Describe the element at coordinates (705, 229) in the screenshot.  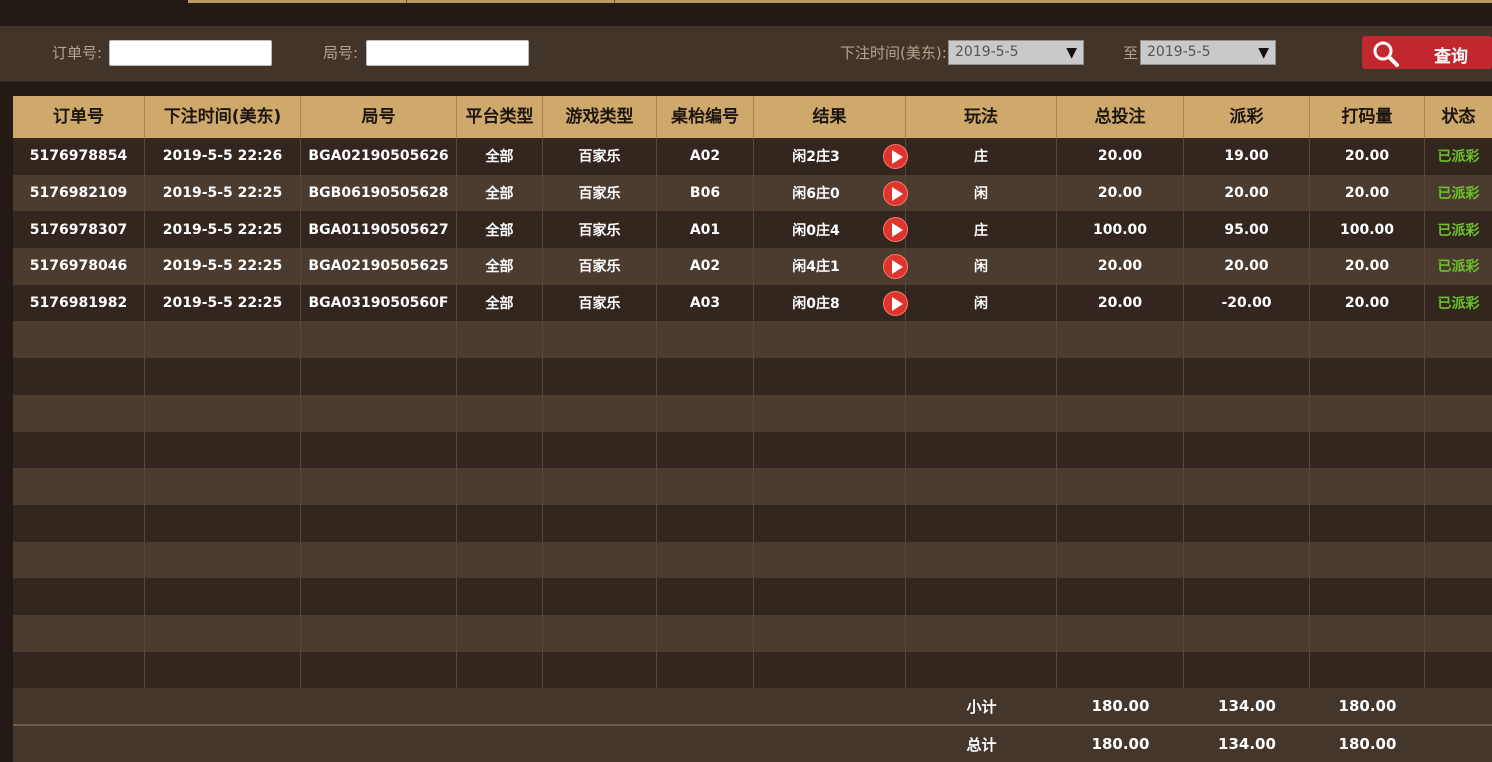
I see `table-number-value: A01` at that location.